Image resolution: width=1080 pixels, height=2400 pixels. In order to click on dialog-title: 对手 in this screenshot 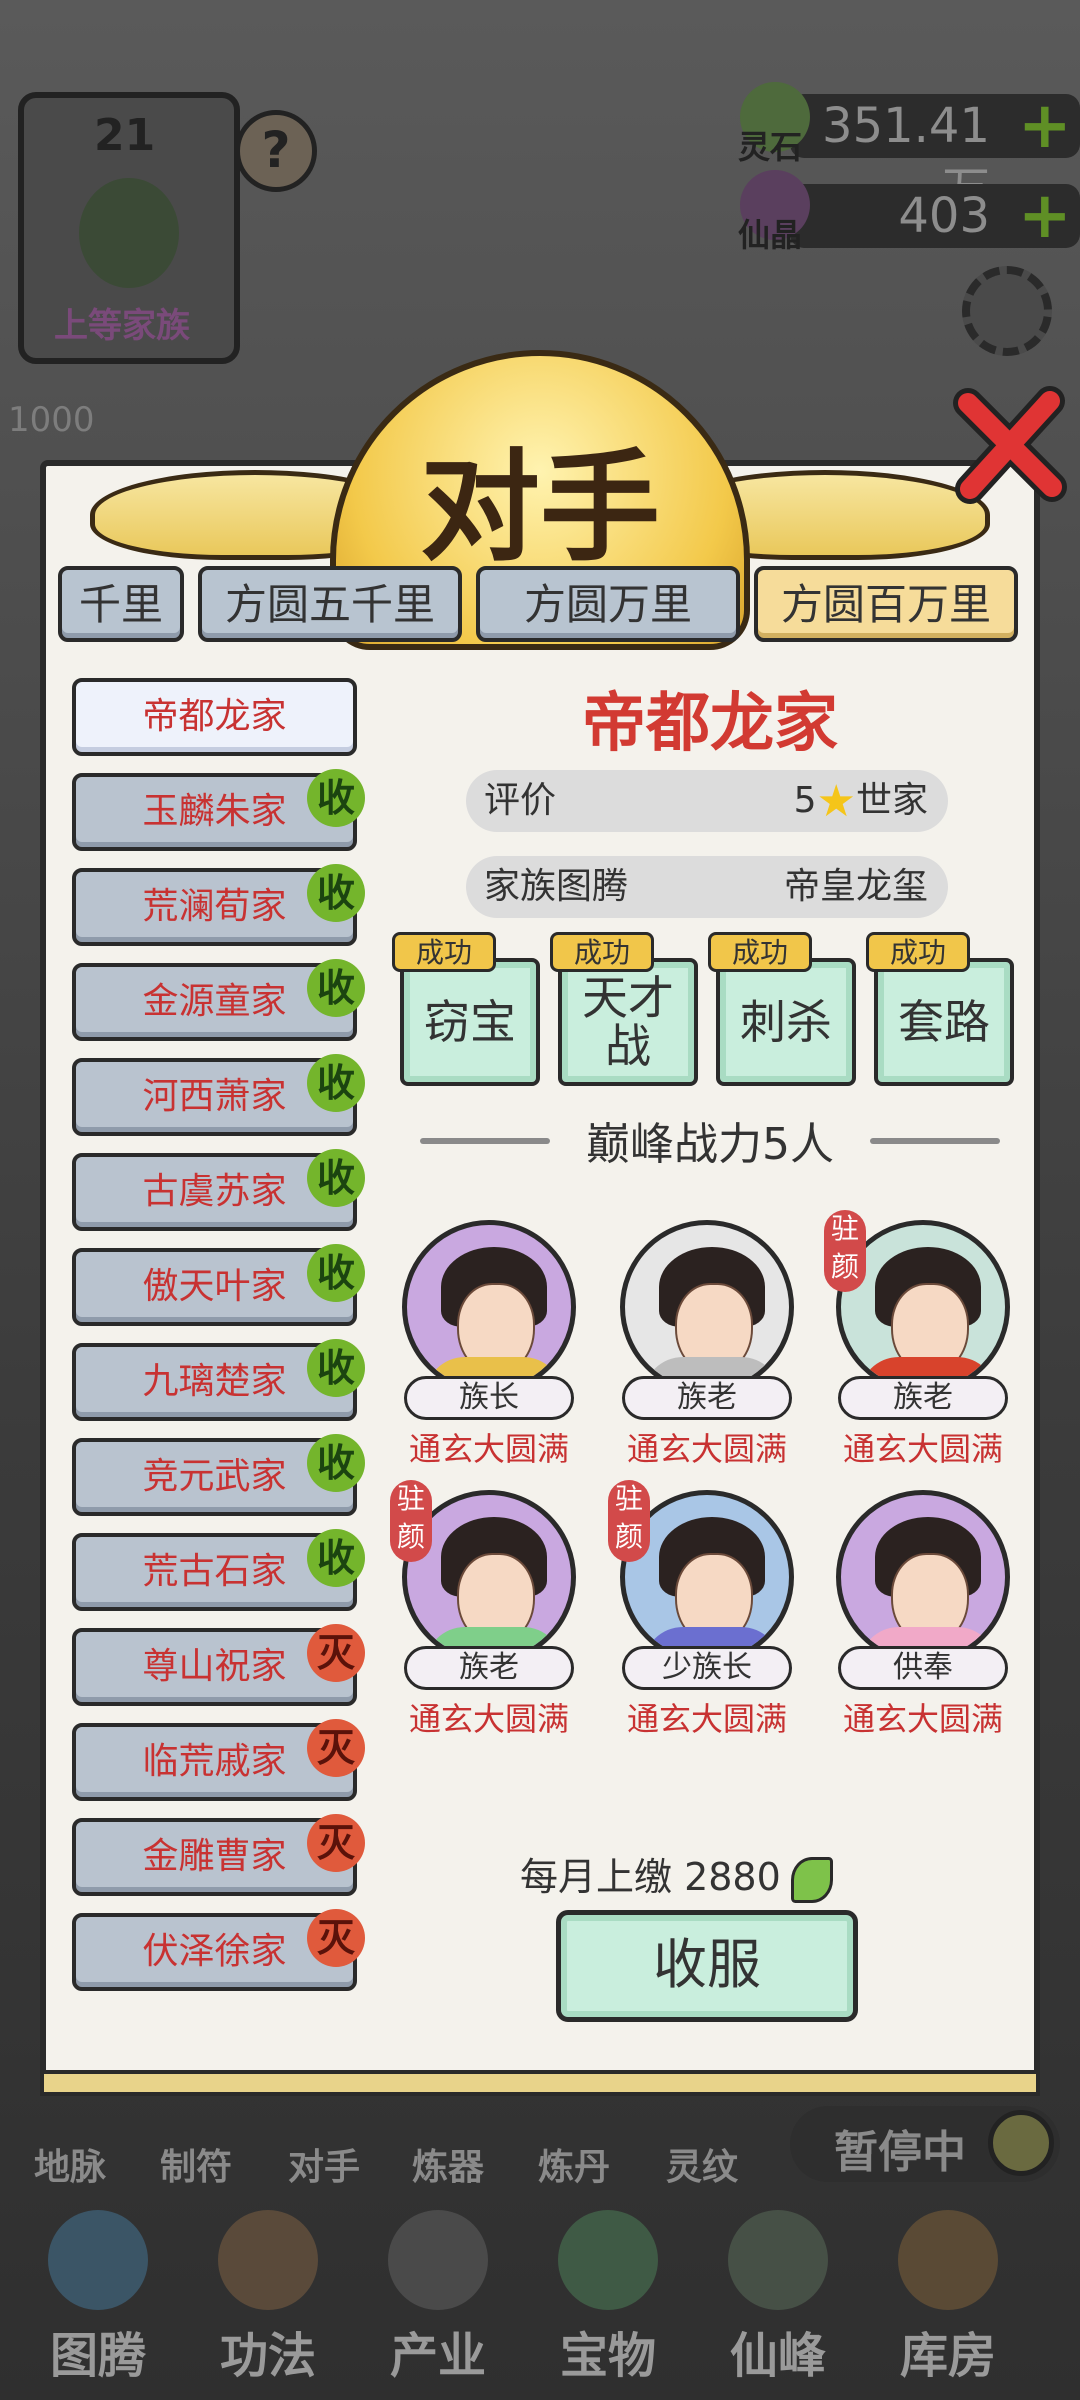, I will do `click(540, 507)`.